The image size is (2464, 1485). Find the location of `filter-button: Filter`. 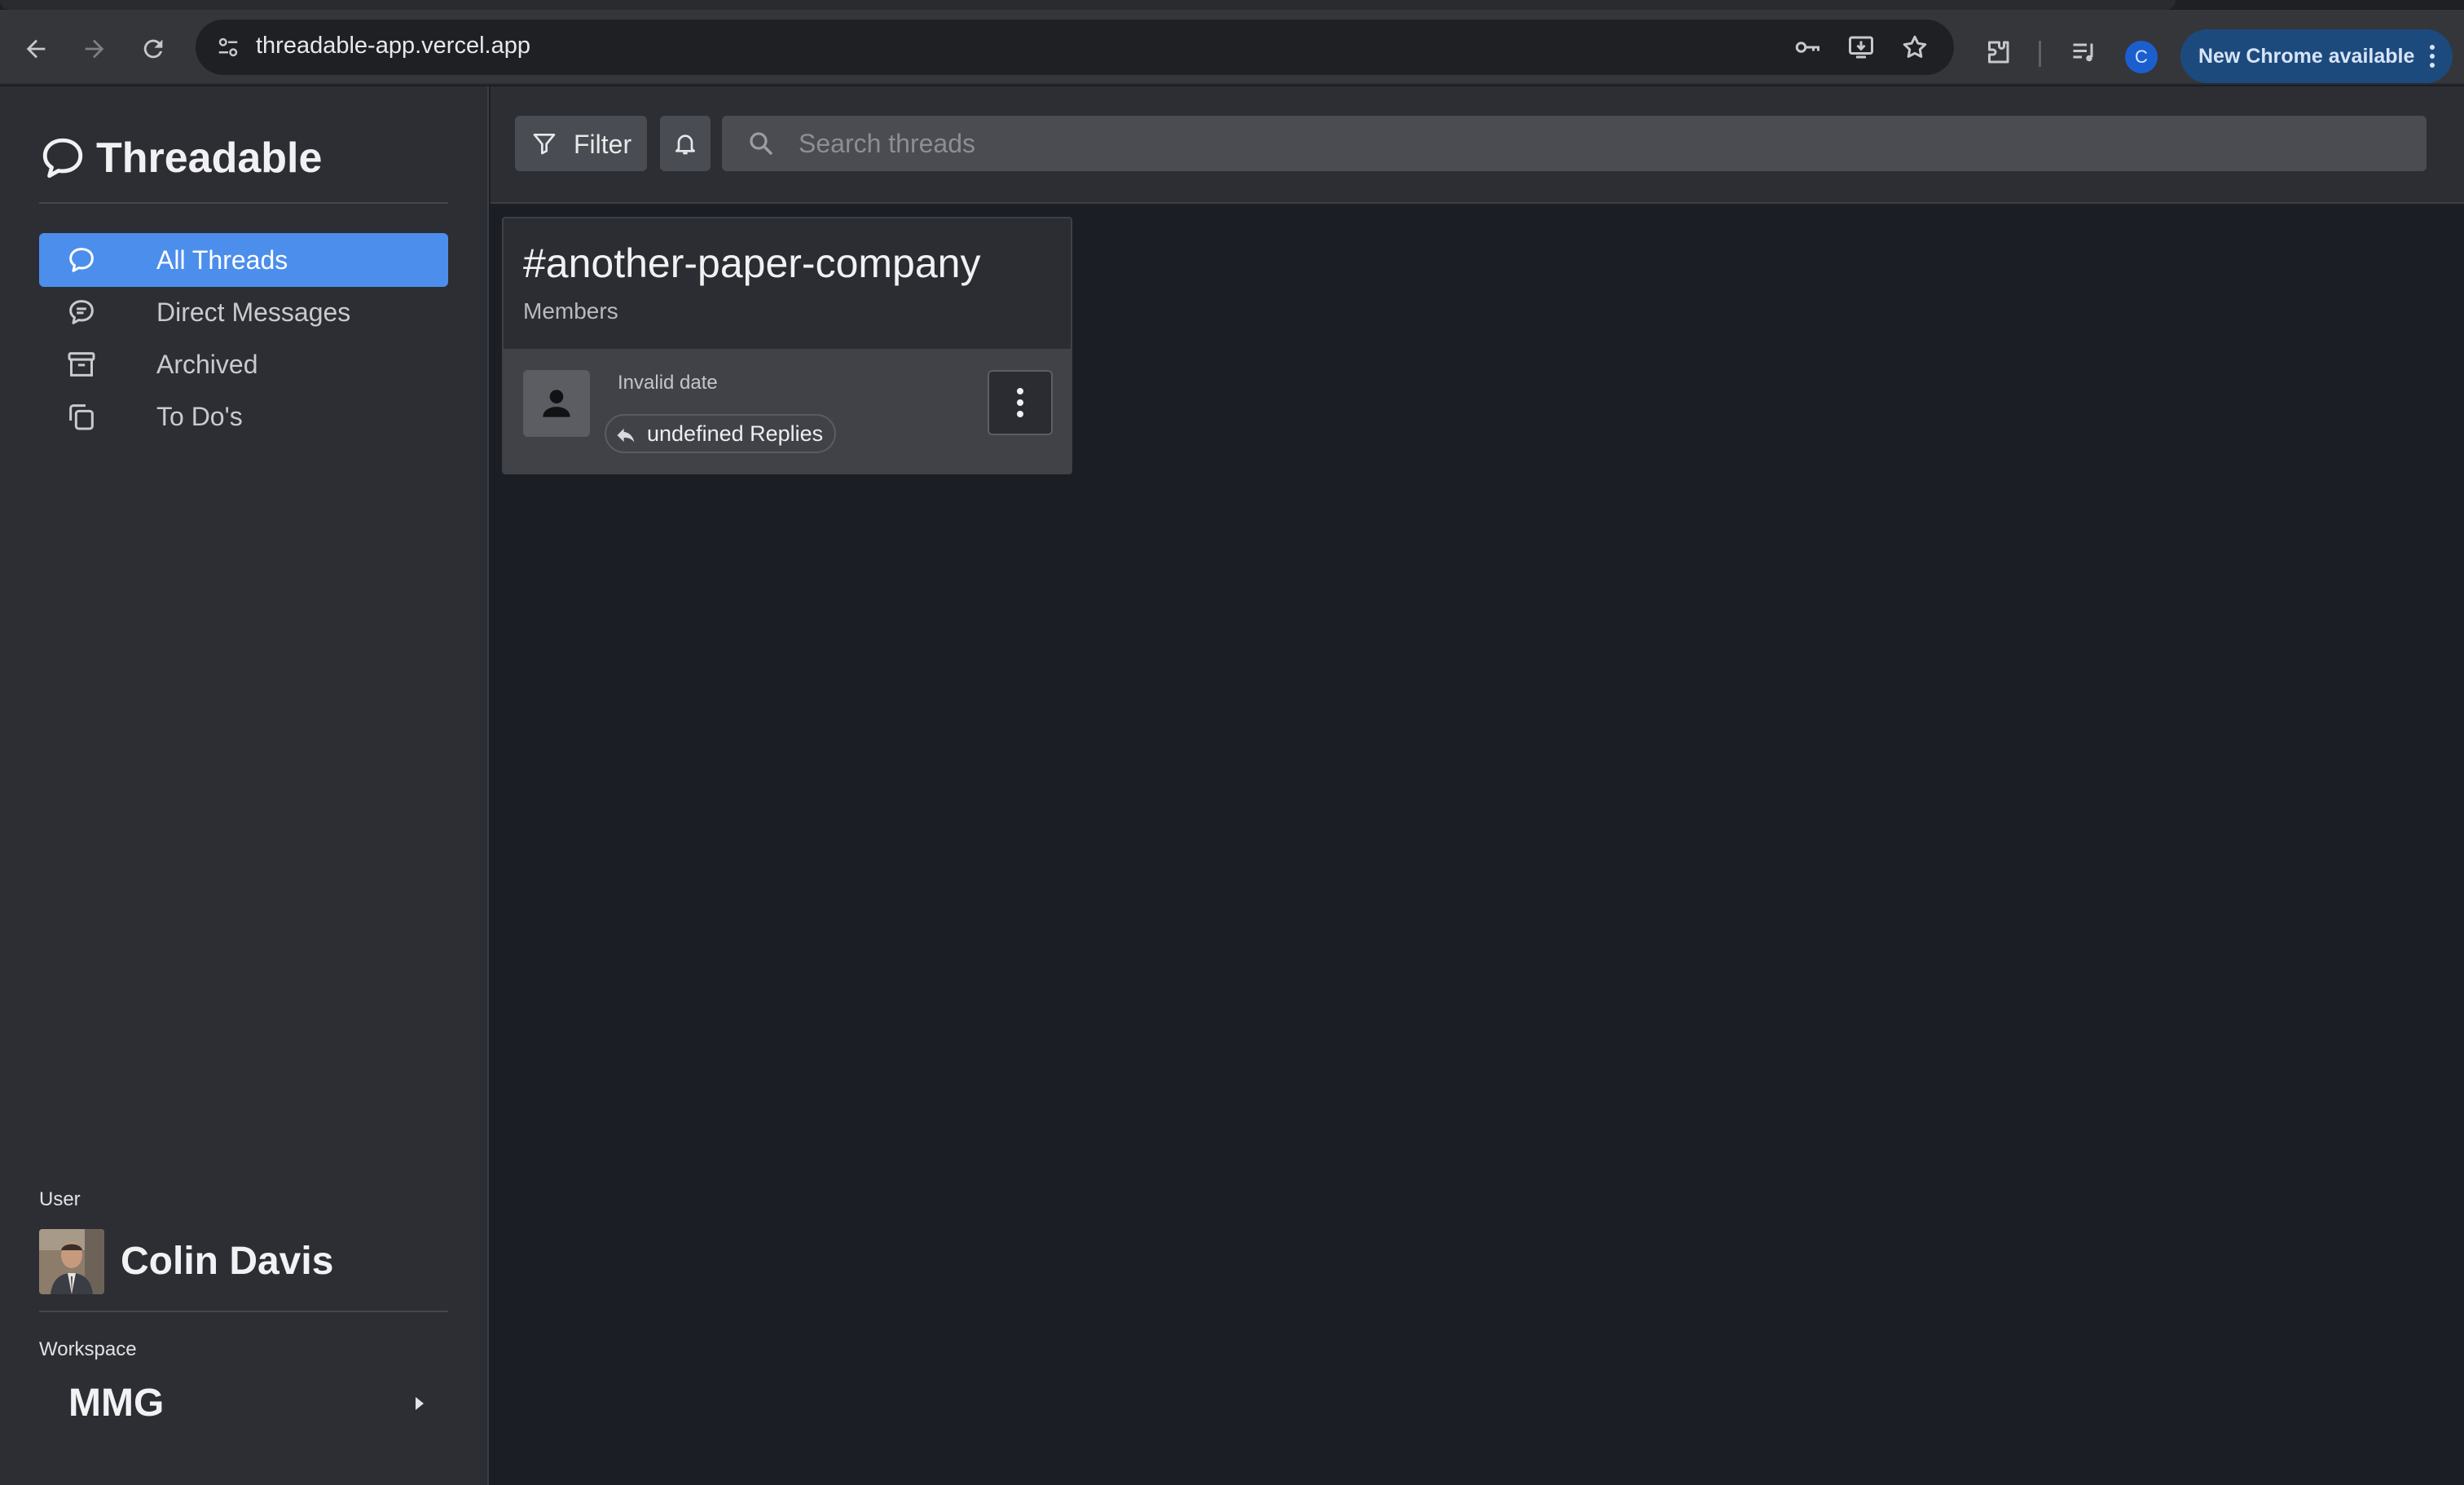

filter-button: Filter is located at coordinates (581, 144).